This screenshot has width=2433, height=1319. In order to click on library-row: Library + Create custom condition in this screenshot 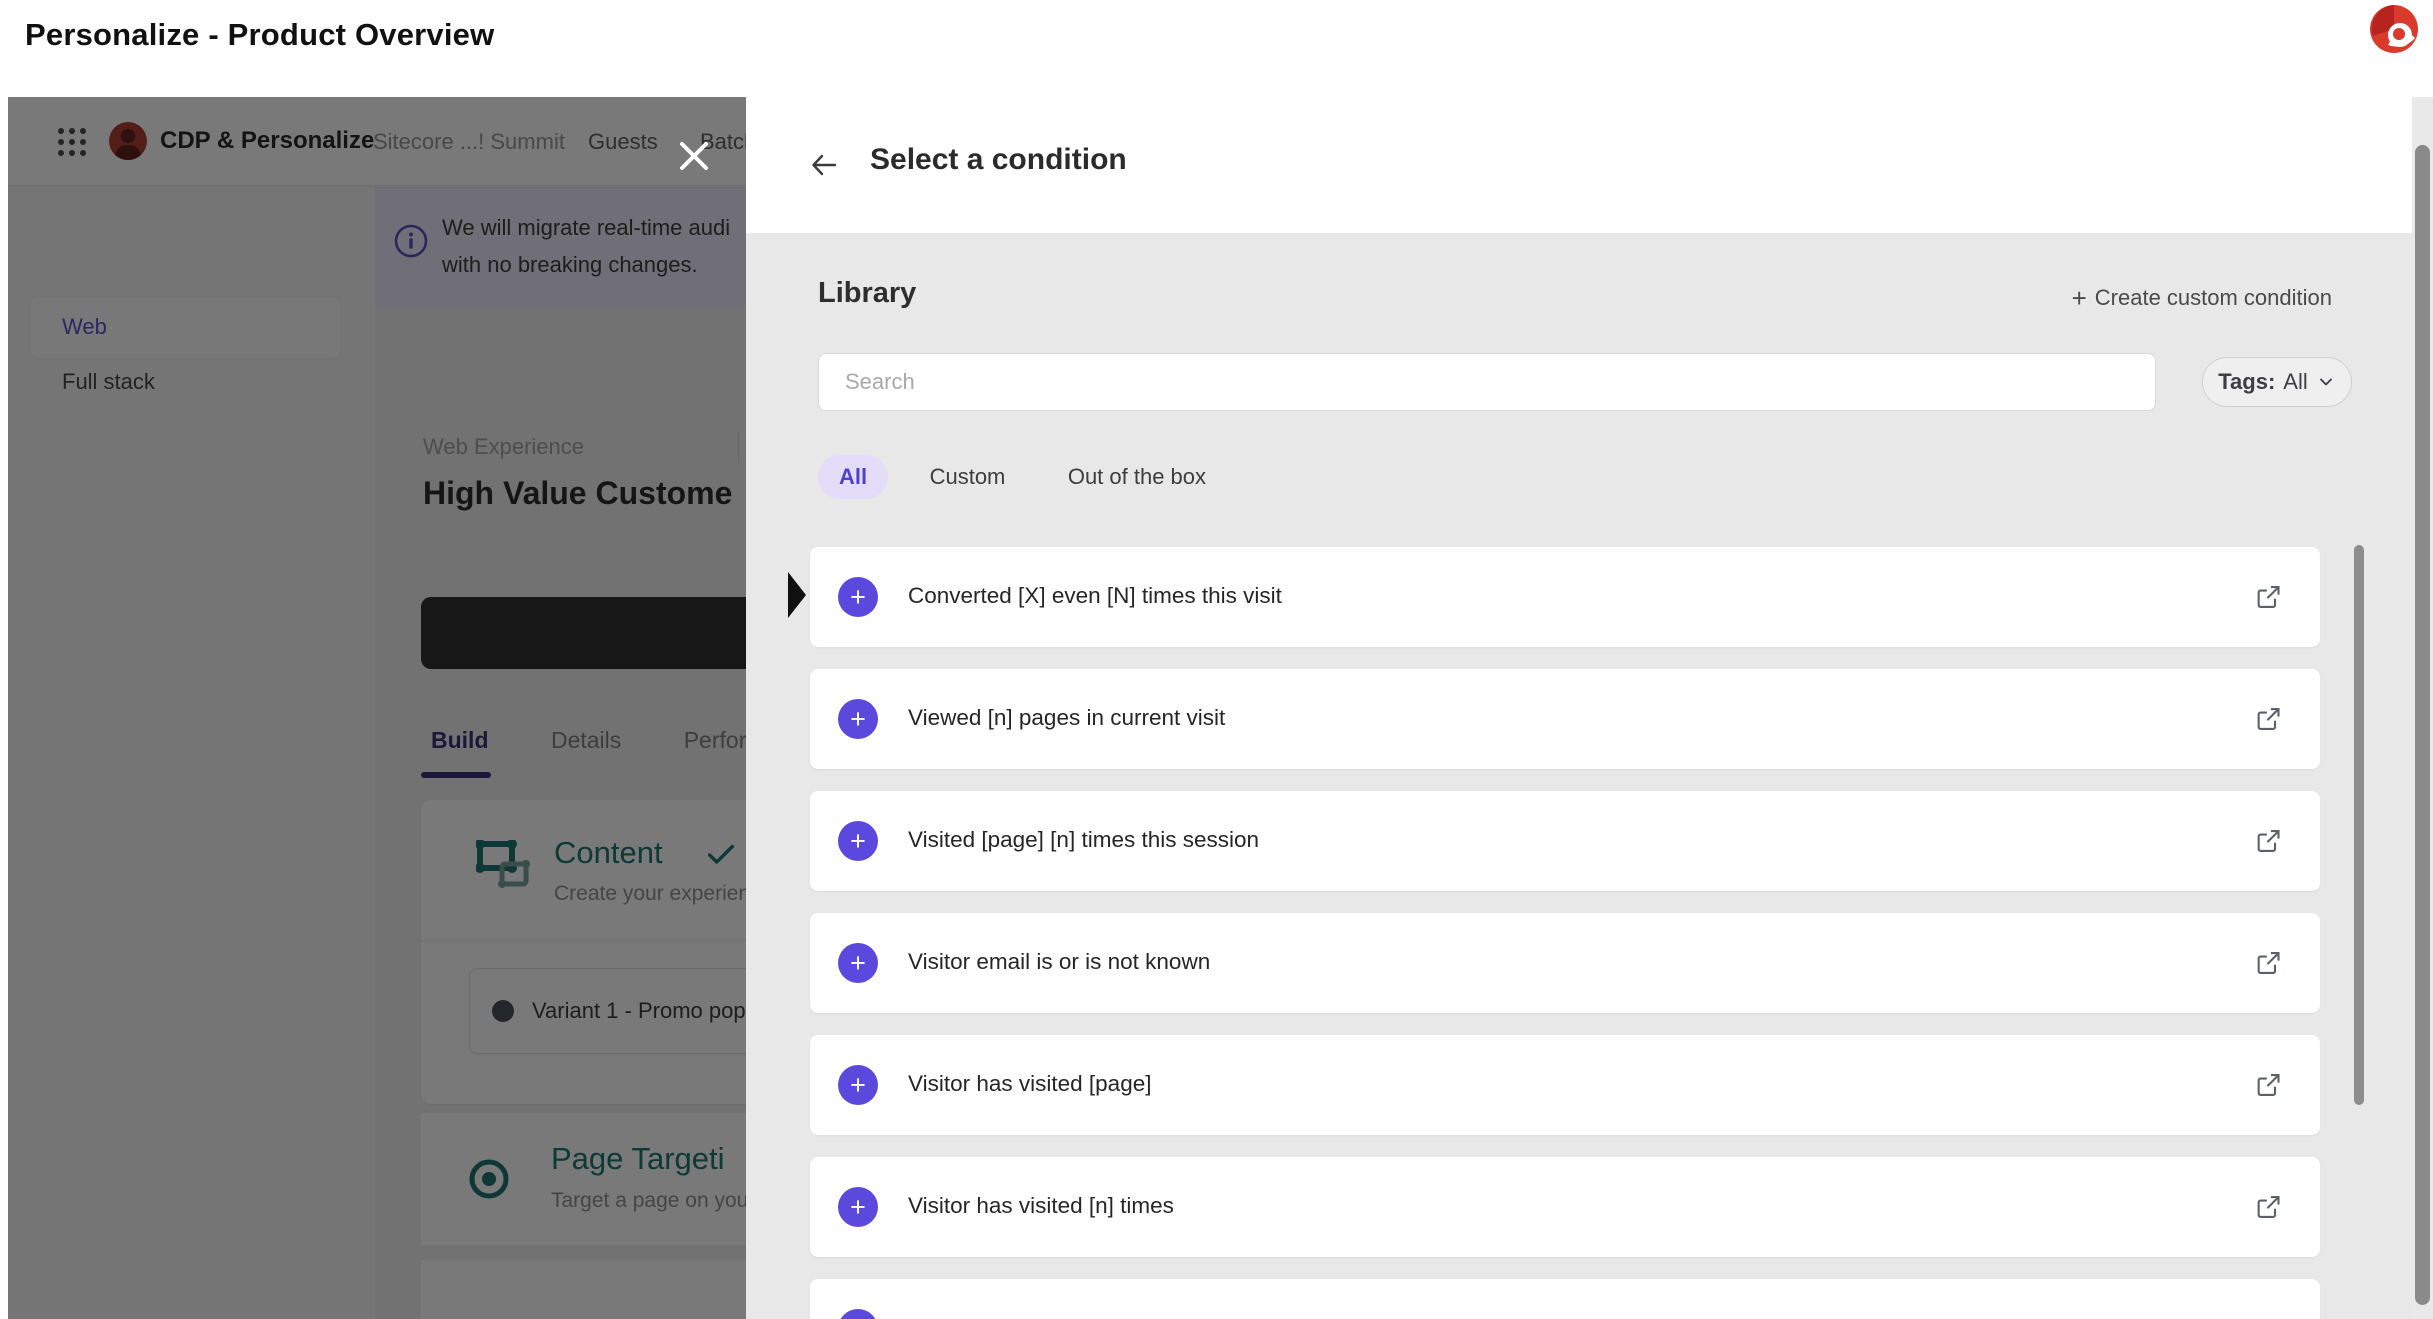, I will do `click(1575, 297)`.